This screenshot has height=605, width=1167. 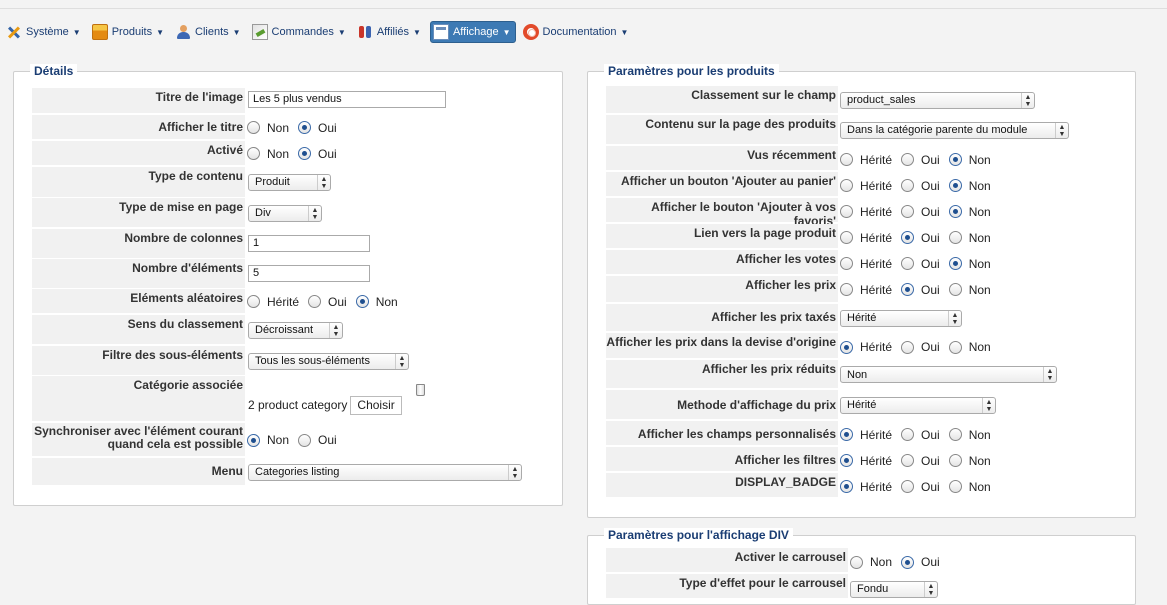 What do you see at coordinates (777, 560) in the screenshot?
I see `field-carrousel: Activer le carrousel Non Oui` at bounding box center [777, 560].